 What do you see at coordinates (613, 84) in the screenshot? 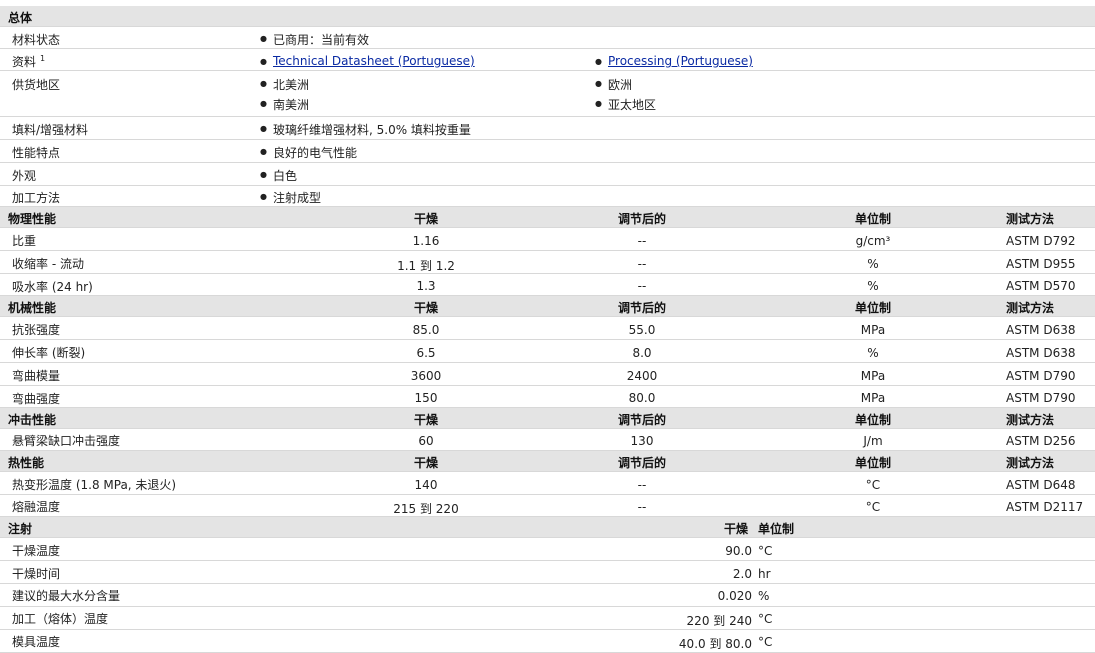
I see `region-item: 欧洲` at bounding box center [613, 84].